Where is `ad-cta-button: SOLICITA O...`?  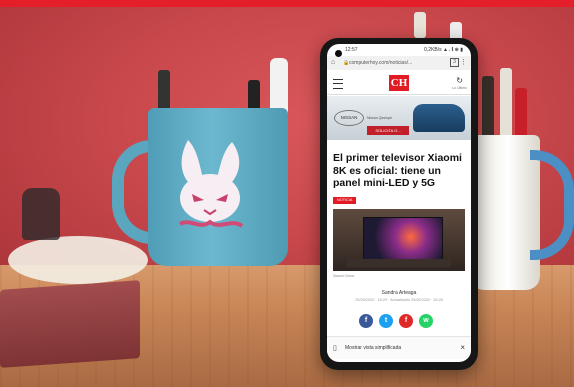 ad-cta-button: SOLICITA O... is located at coordinates (388, 130).